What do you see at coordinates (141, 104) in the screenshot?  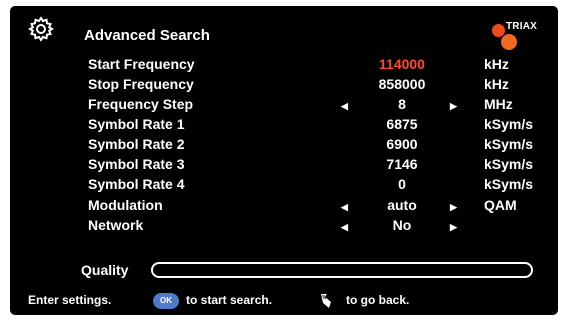 I see `setting-label: Frequency Step` at bounding box center [141, 104].